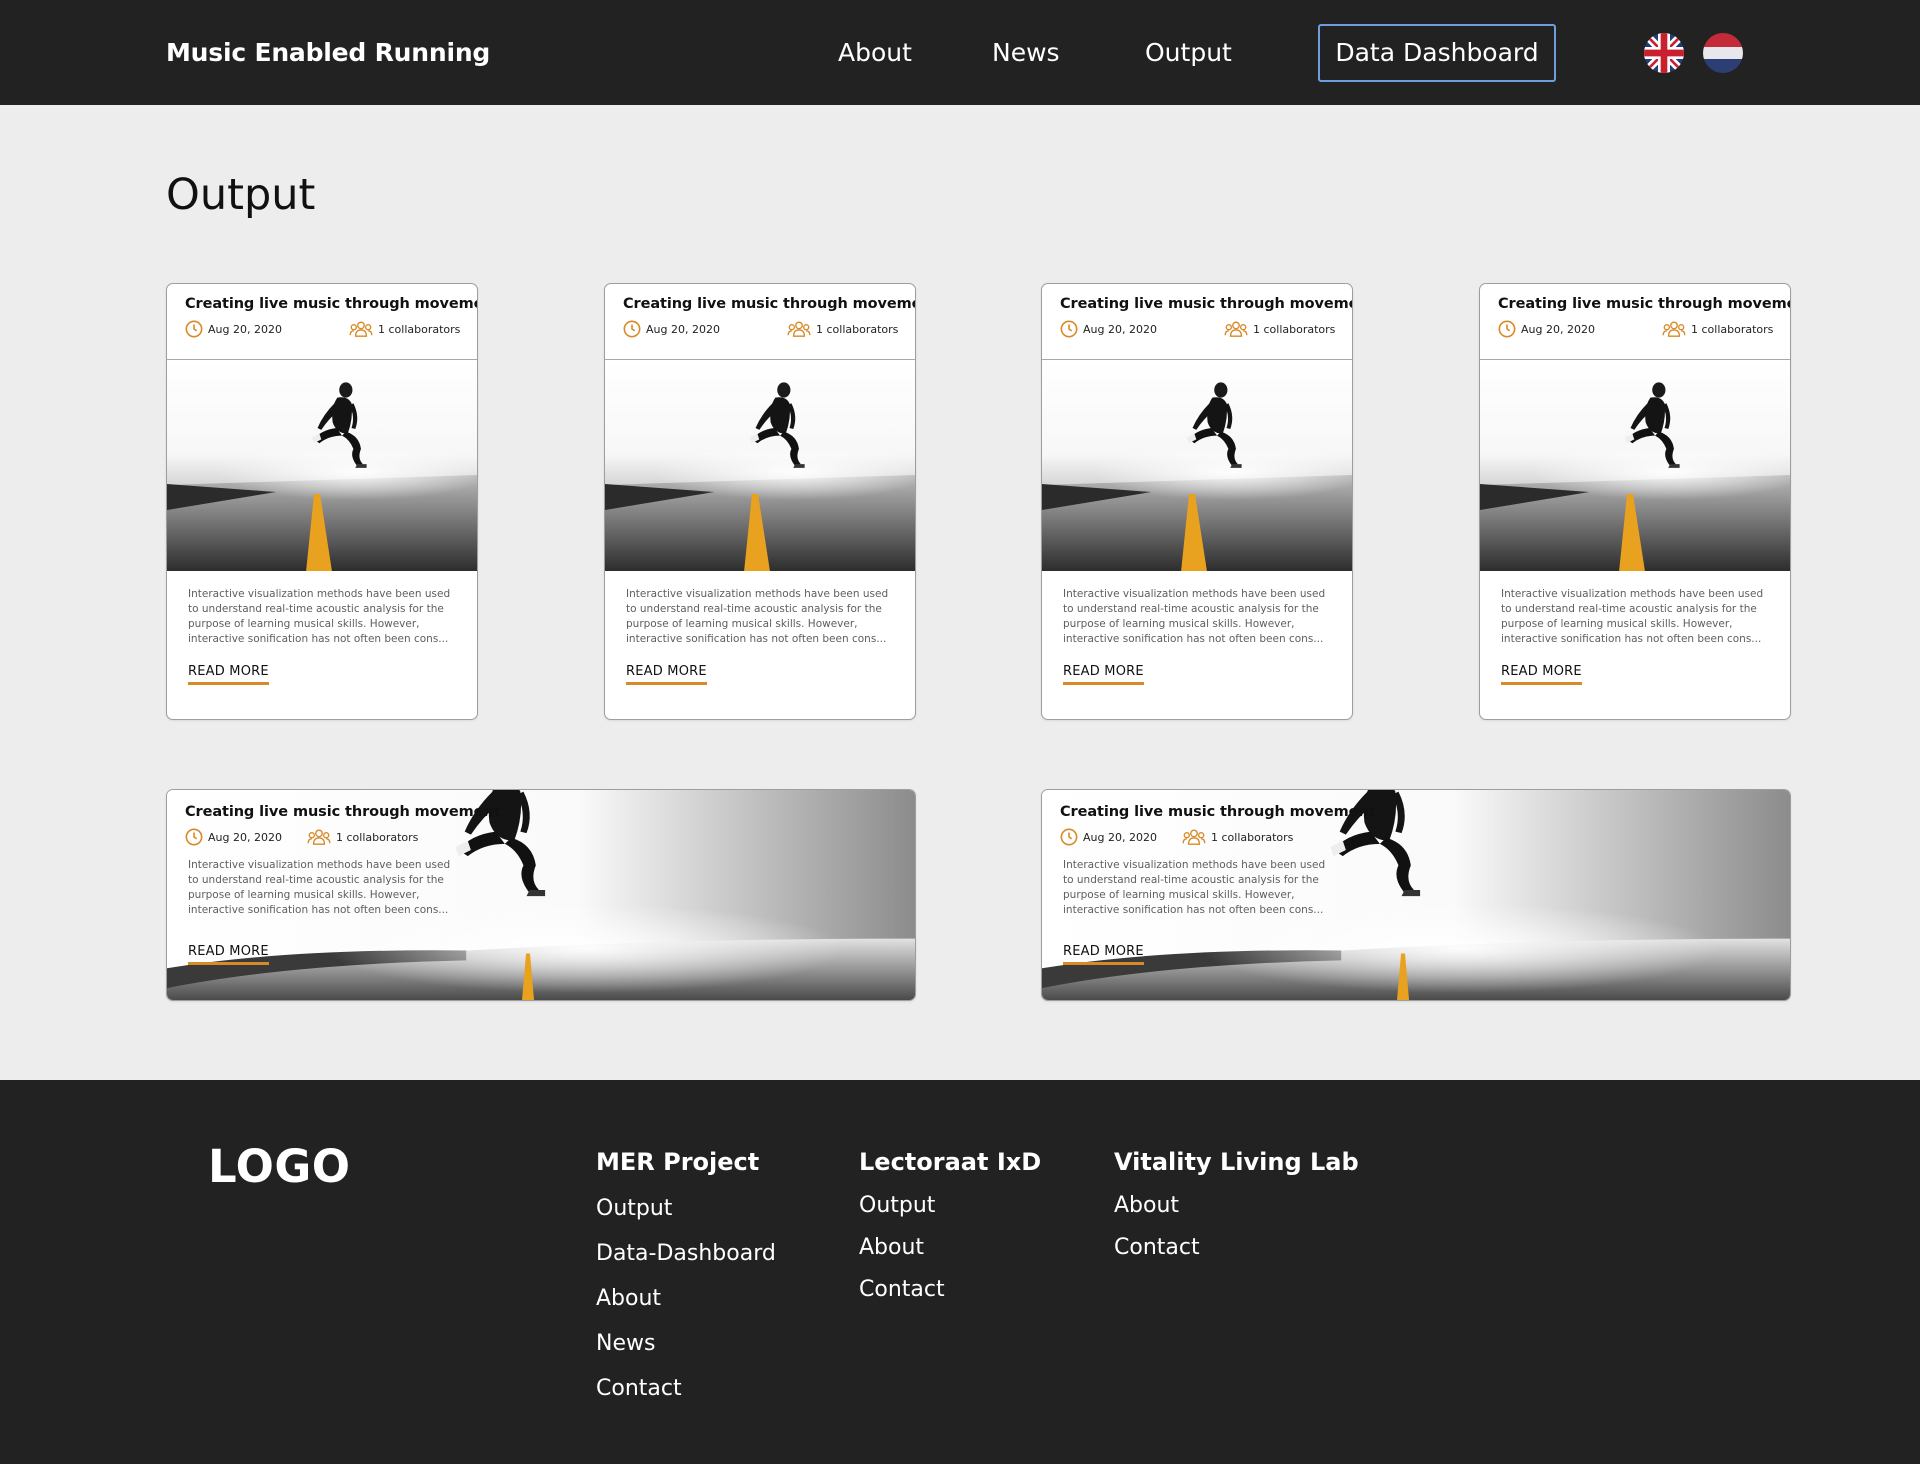 The image size is (1920, 1464). I want to click on footer-column-vitality-living-lab: Vitality Living Lab About Contact, so click(1236, 1204).